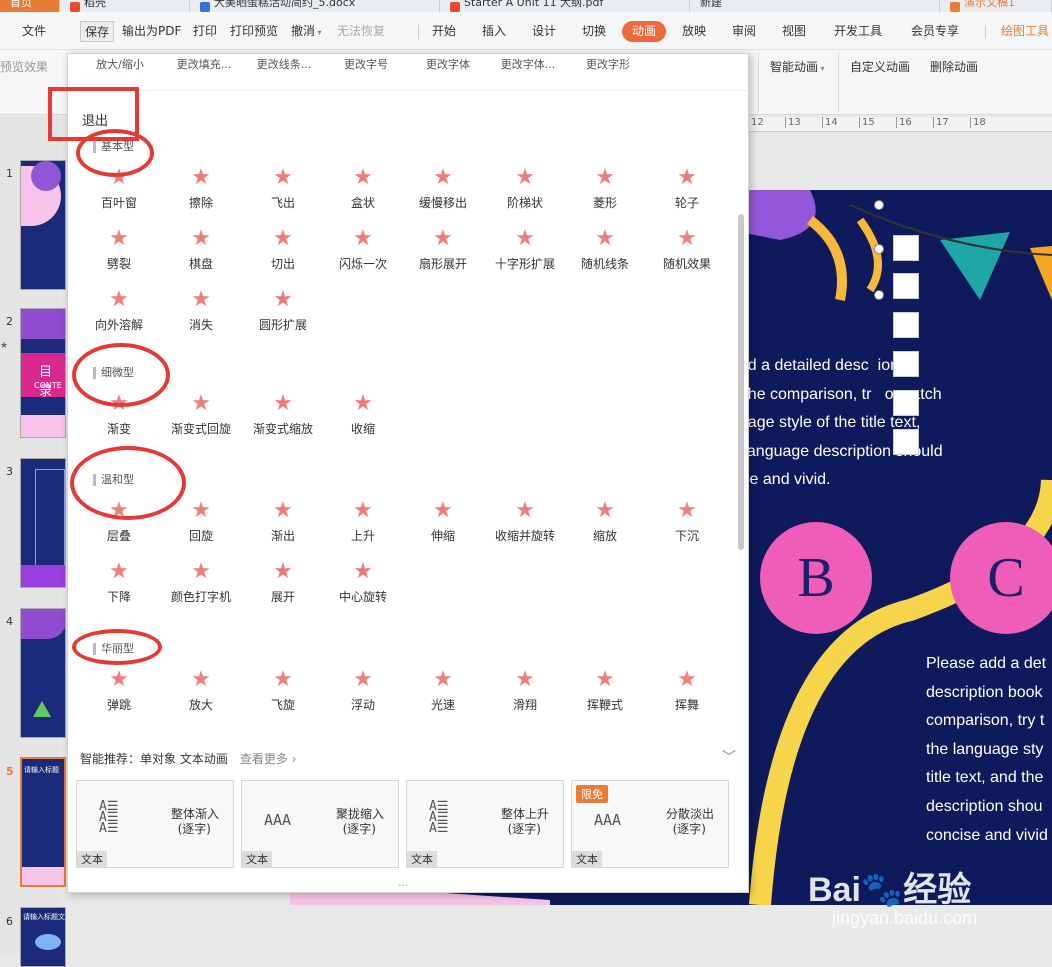 The height and width of the screenshot is (967, 1052). Describe the element at coordinates (125, 6) in the screenshot. I see `tab-daoke: 稻壳` at that location.